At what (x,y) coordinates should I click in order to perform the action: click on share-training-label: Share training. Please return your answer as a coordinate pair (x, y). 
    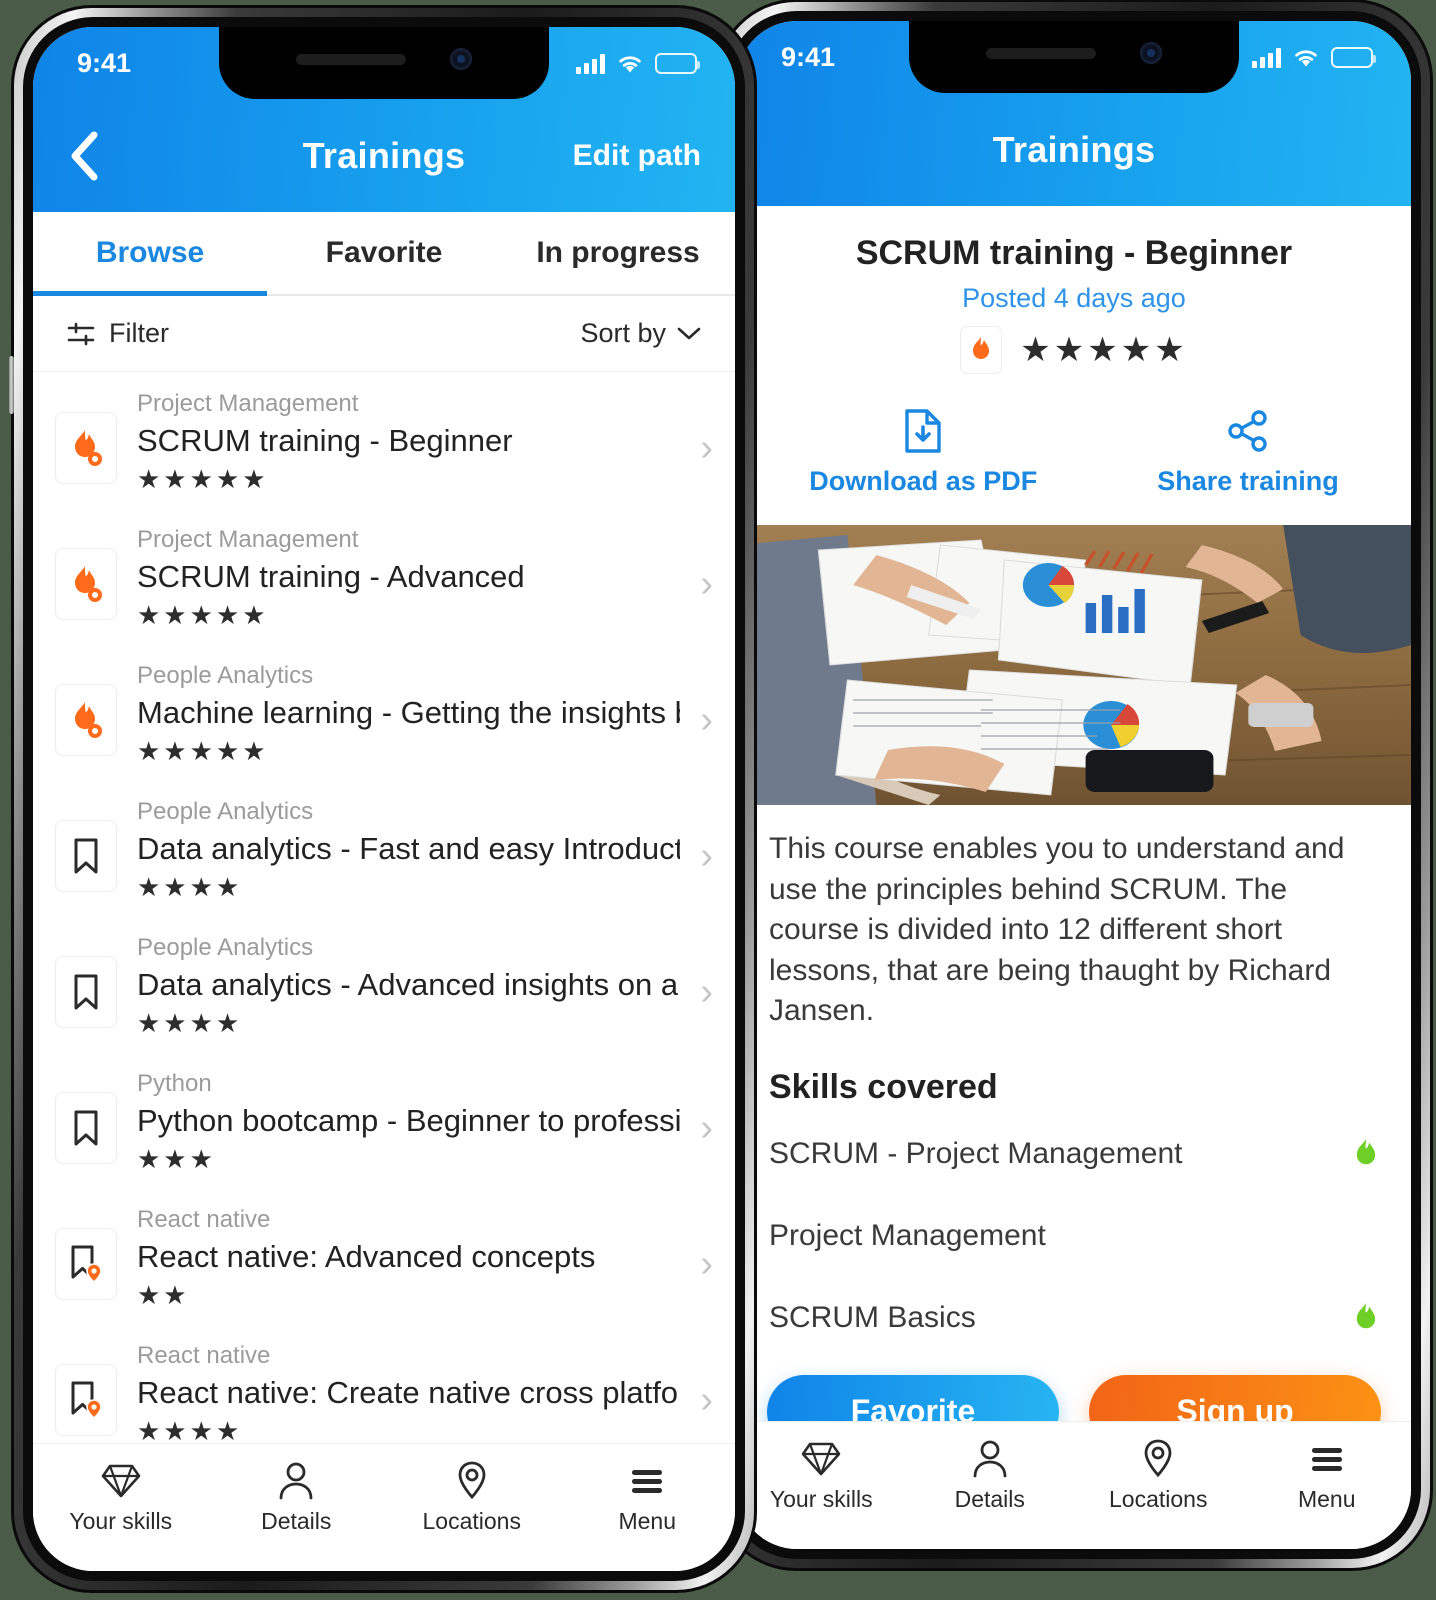
    Looking at the image, I should click on (1248, 481).